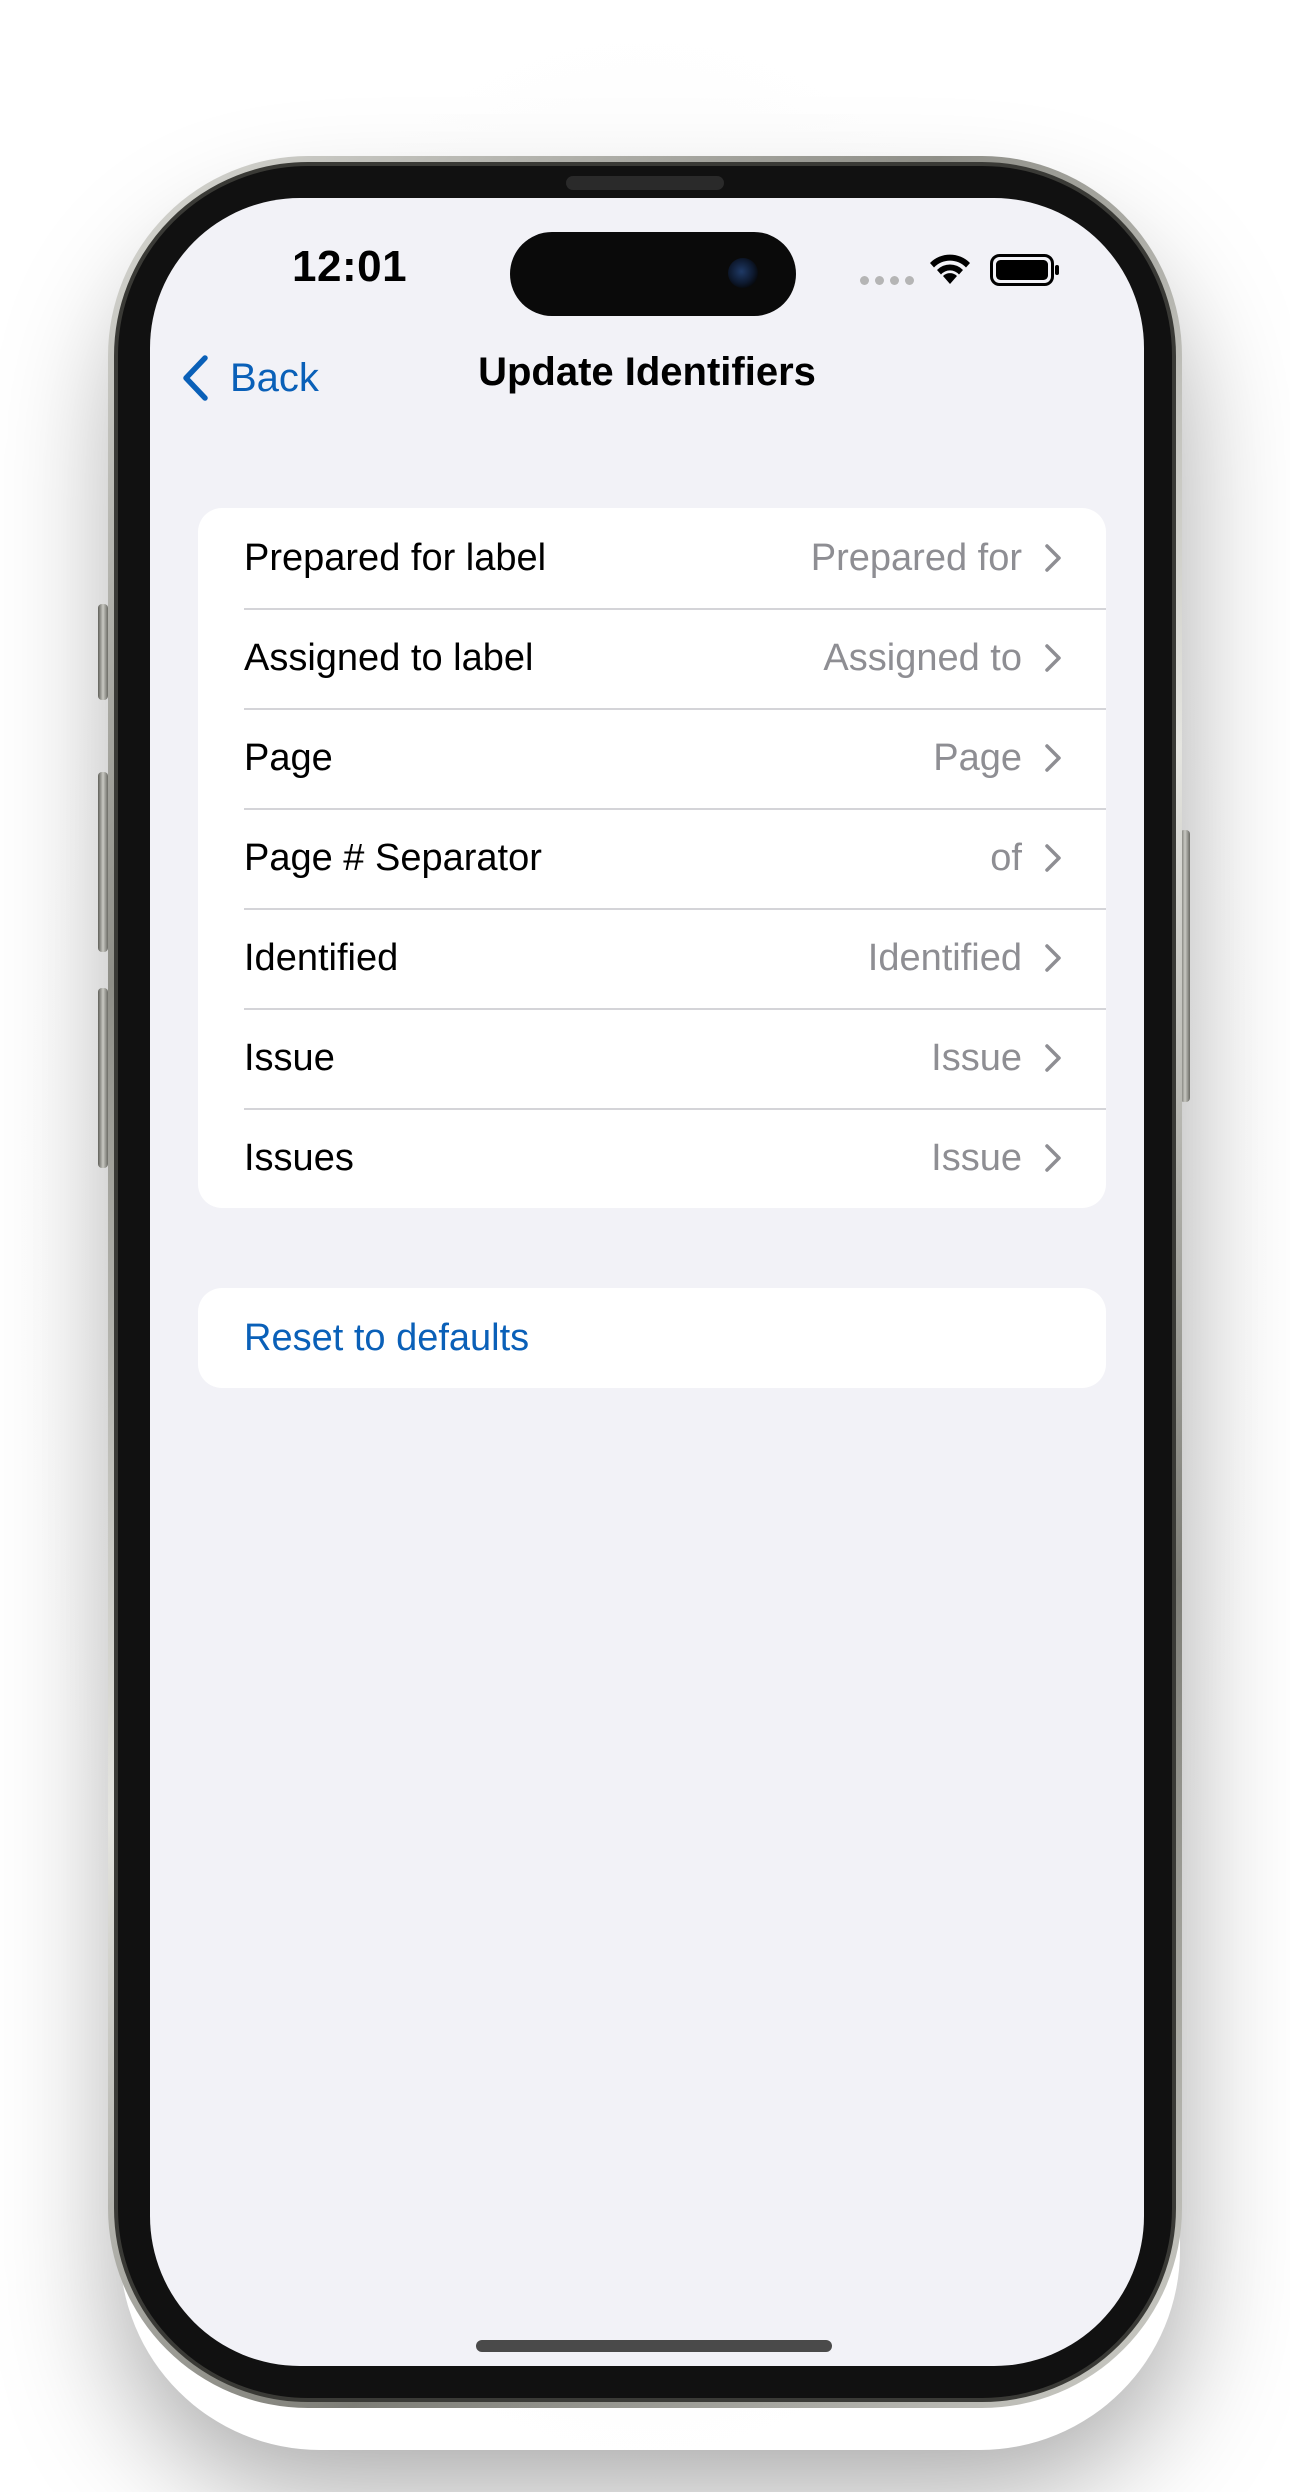  I want to click on list-item-issues: Issues Issue, so click(652, 1158).